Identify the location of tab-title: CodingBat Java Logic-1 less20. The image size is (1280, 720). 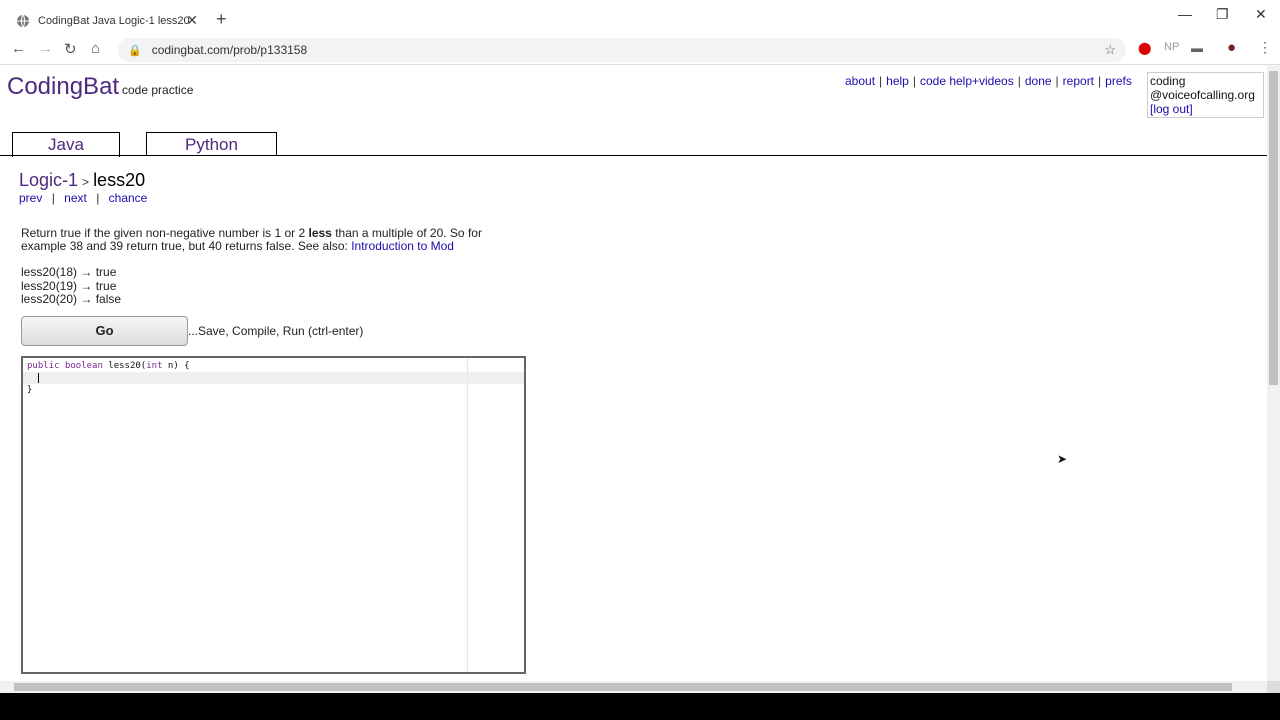
(114, 21).